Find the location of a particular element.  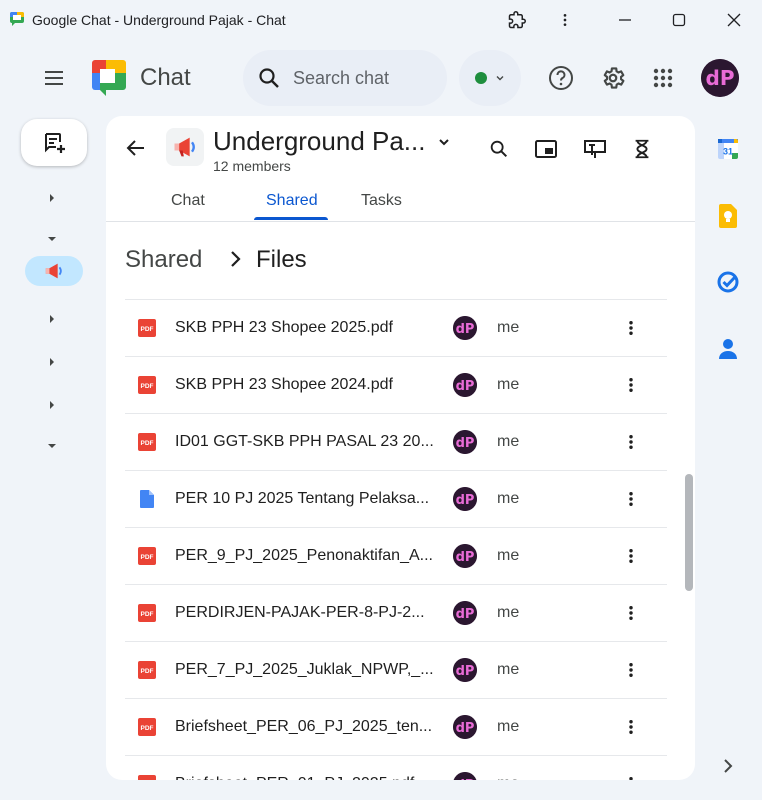

contacts-app-button is located at coordinates (728, 349).